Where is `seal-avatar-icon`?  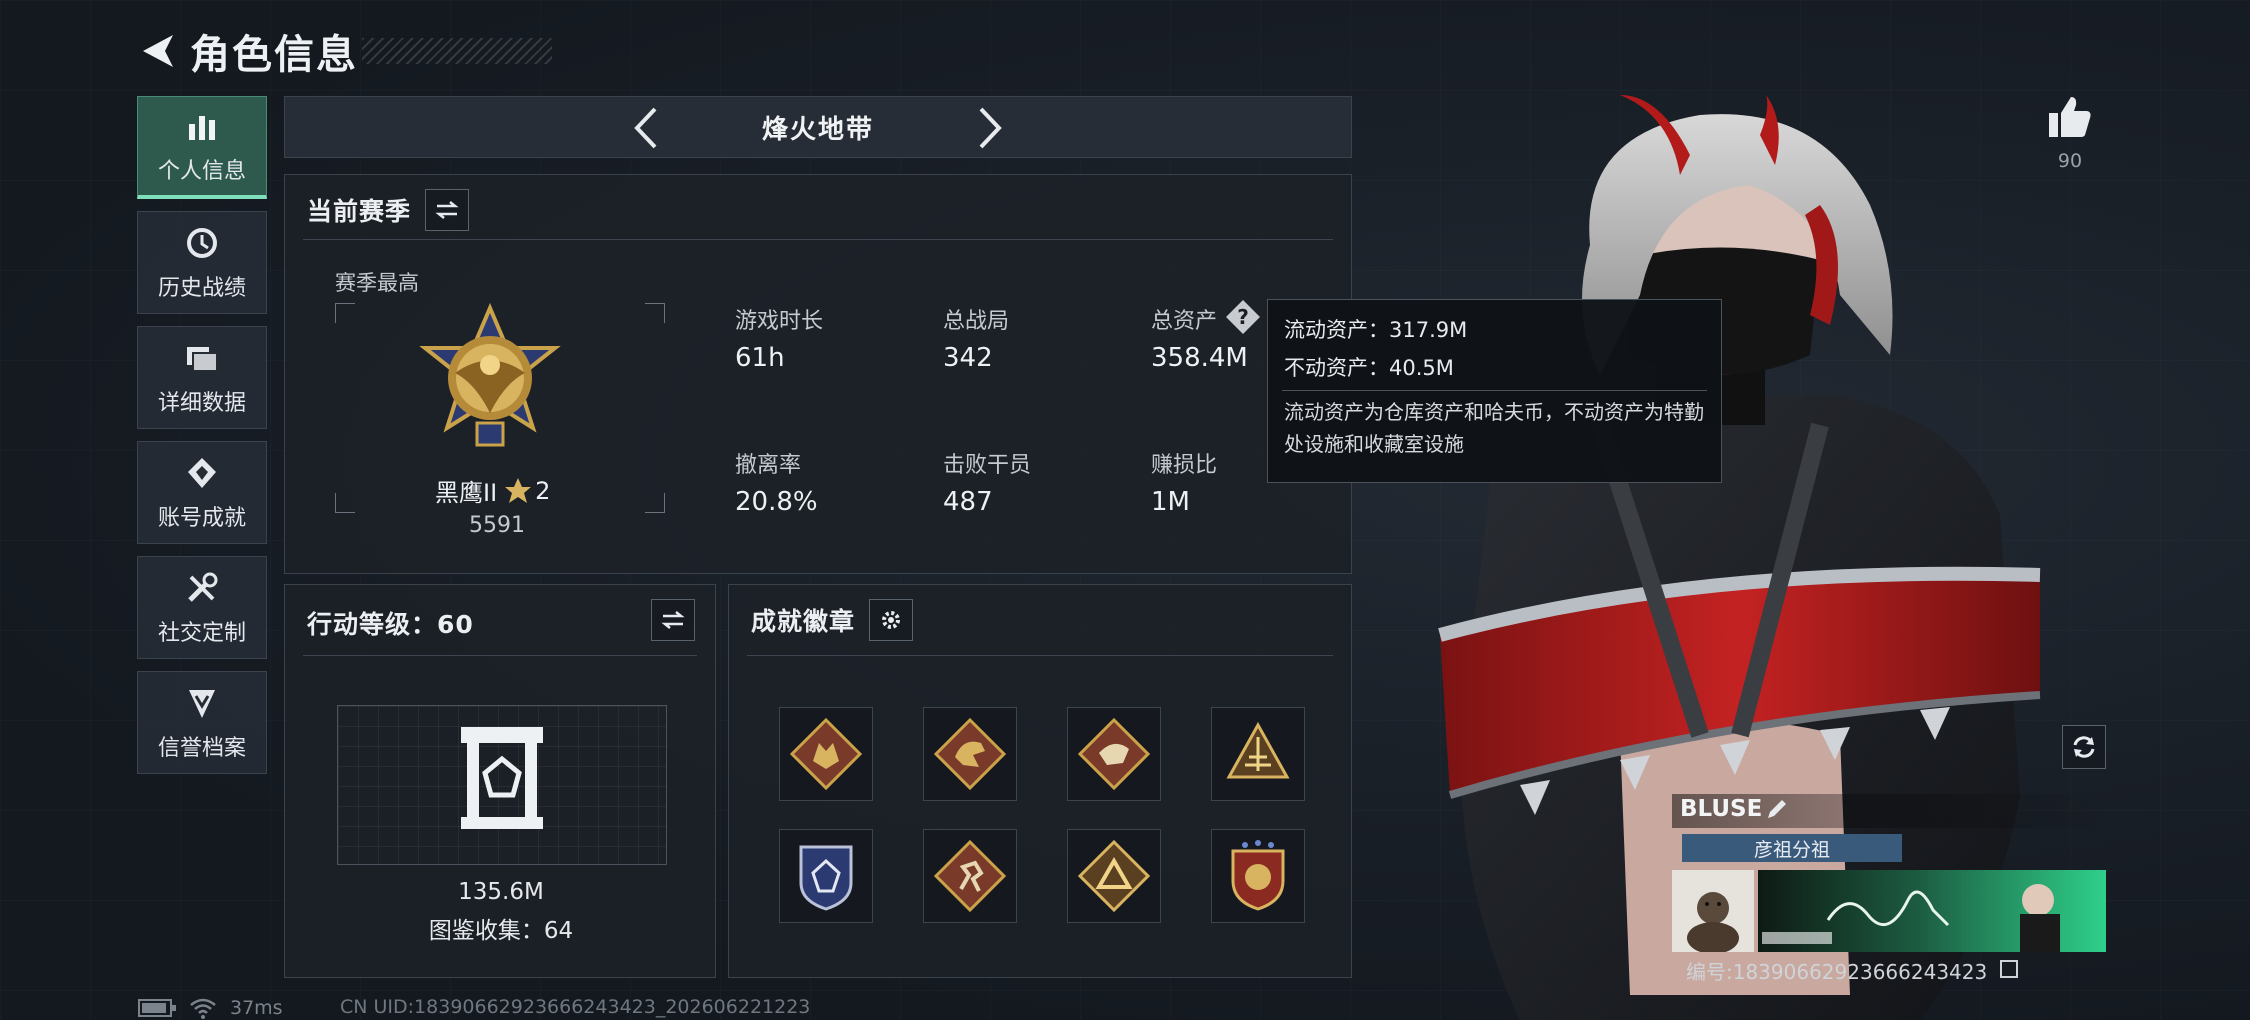 seal-avatar-icon is located at coordinates (1713, 922).